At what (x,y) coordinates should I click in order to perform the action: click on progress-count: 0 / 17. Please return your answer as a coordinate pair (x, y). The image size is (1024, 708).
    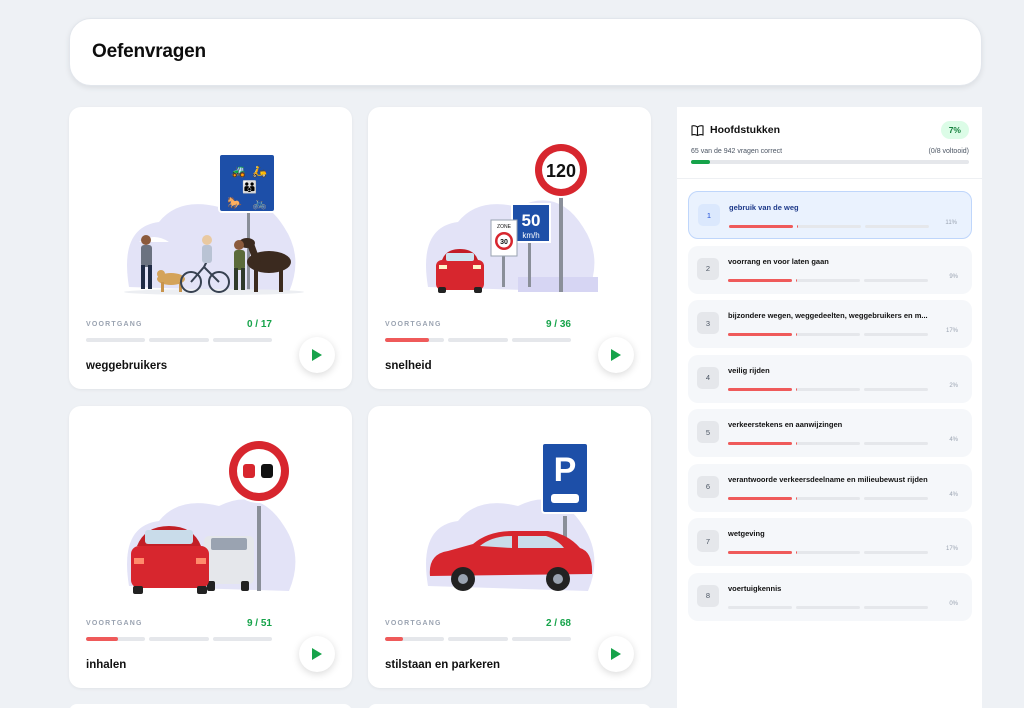
    Looking at the image, I should click on (259, 324).